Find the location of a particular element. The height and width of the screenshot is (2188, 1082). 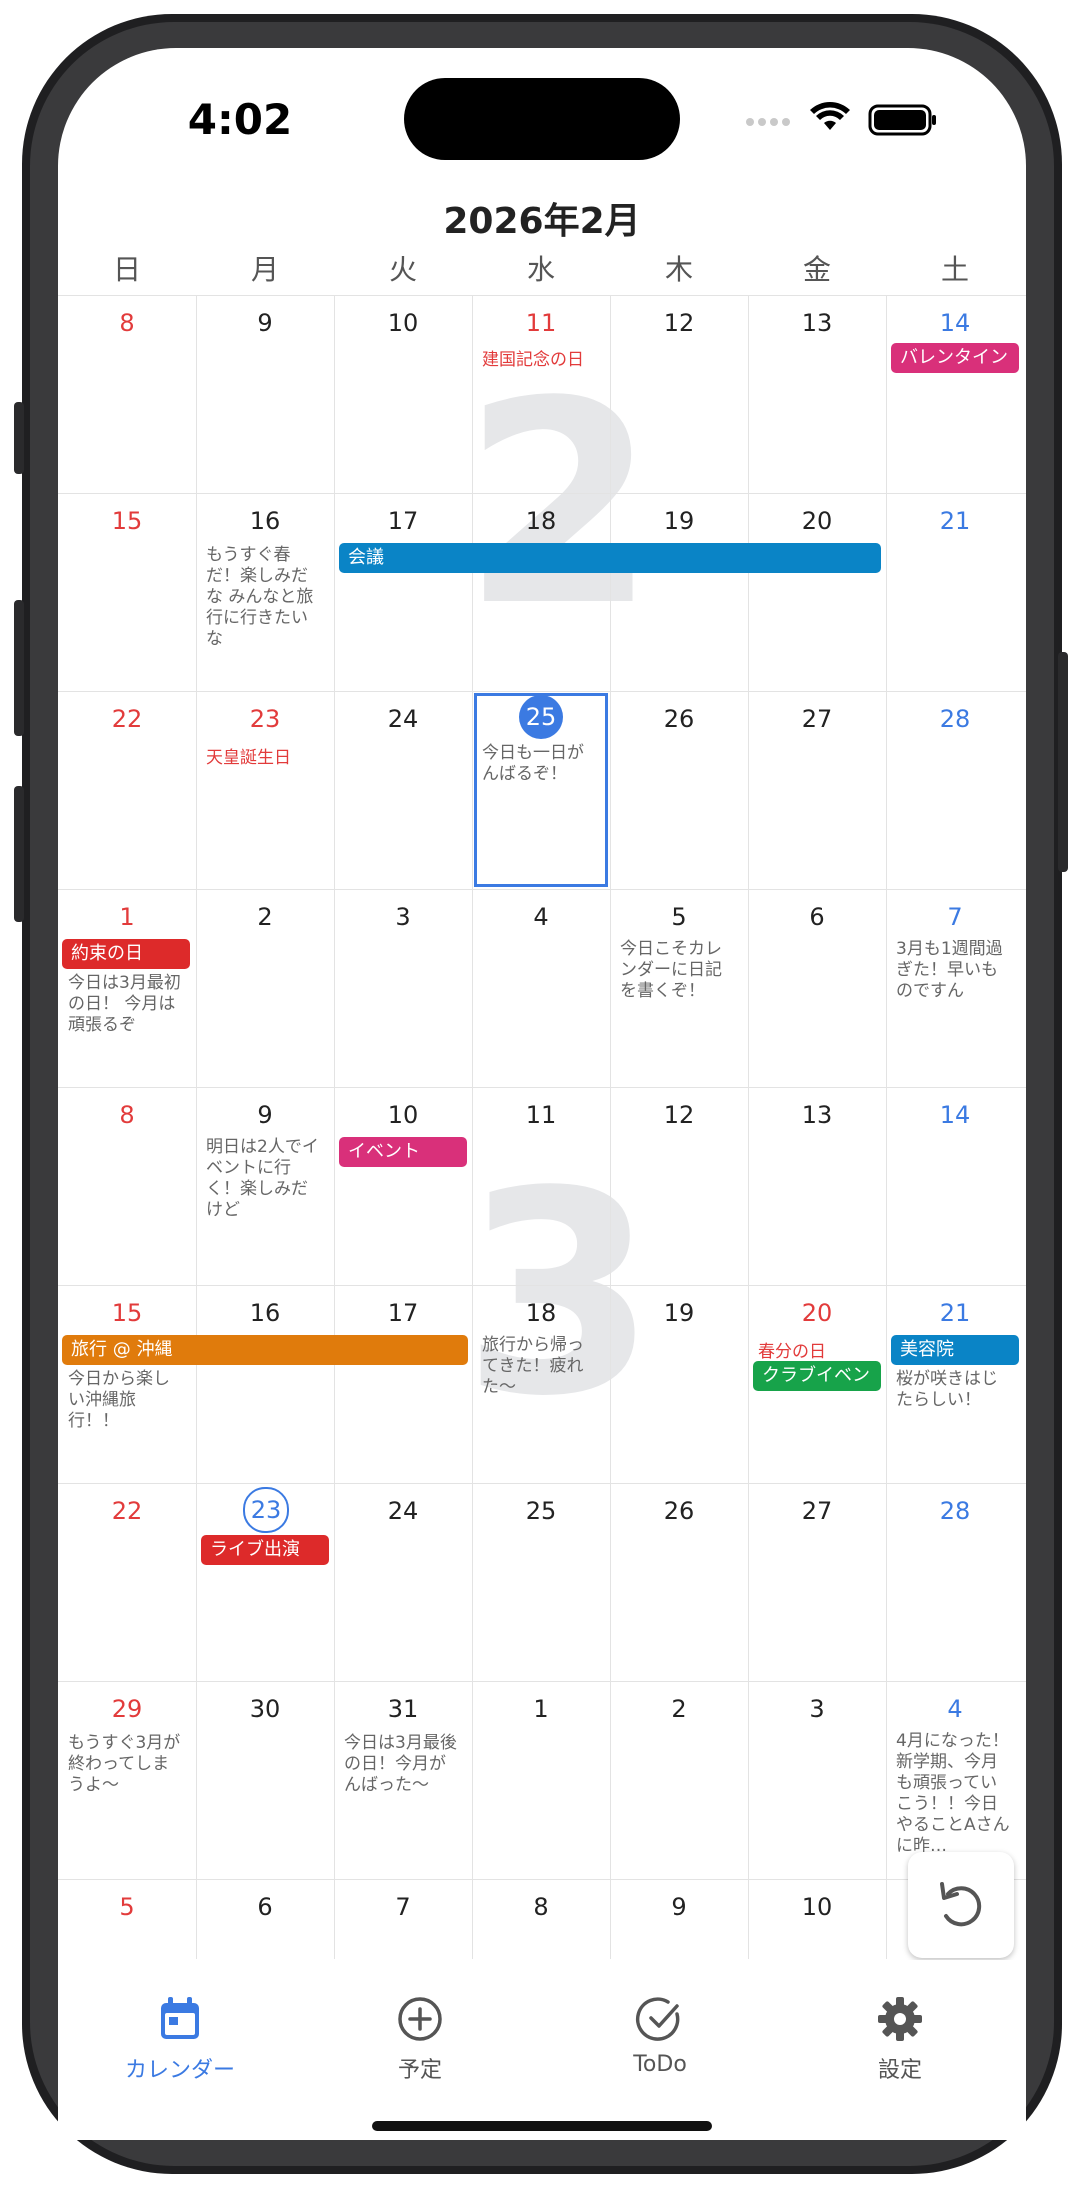

home-indicator is located at coordinates (542, 2126).